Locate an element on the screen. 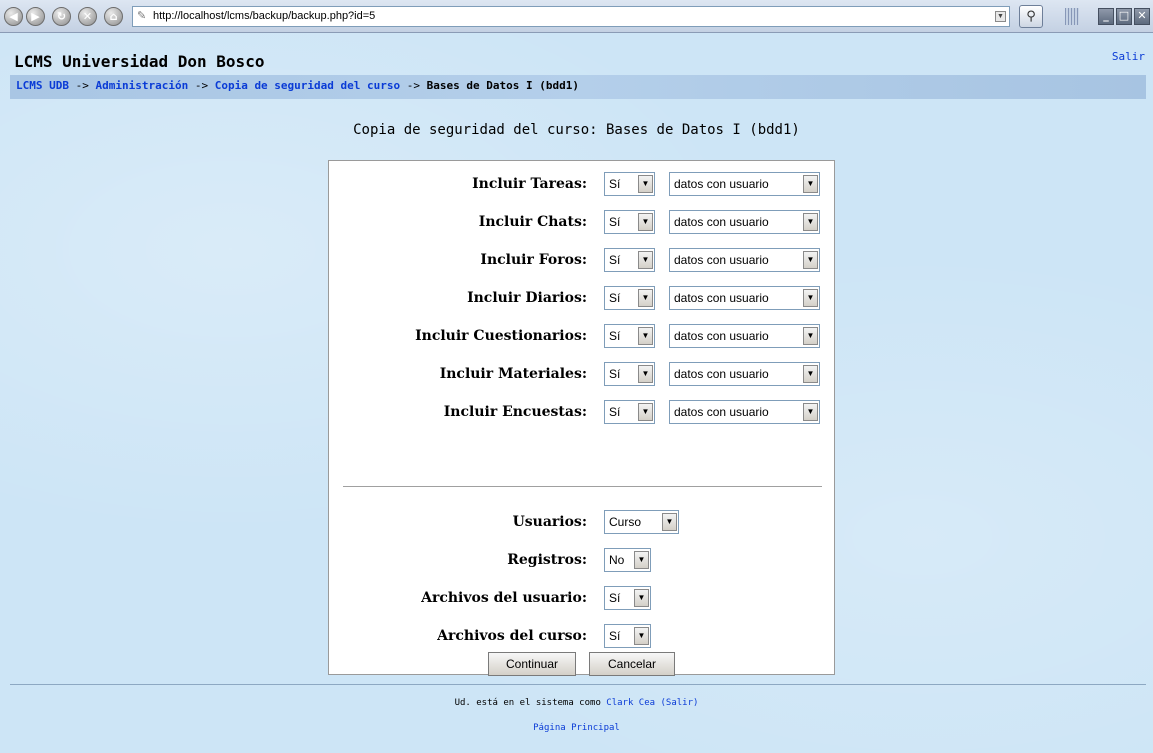 The width and height of the screenshot is (1153, 753). users-select: Curso ▼ is located at coordinates (641, 522).